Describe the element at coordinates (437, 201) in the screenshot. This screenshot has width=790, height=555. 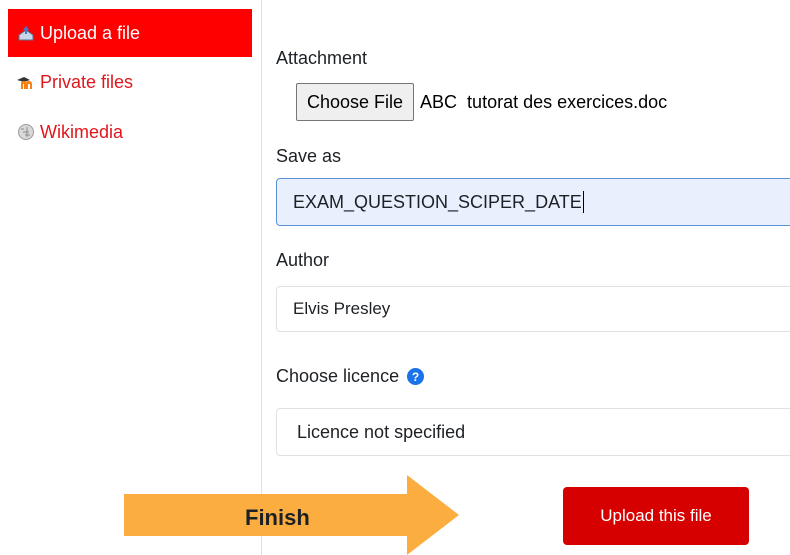
I see `save-as-value: EXAM_QUESTION_SCIPER_DATE` at that location.